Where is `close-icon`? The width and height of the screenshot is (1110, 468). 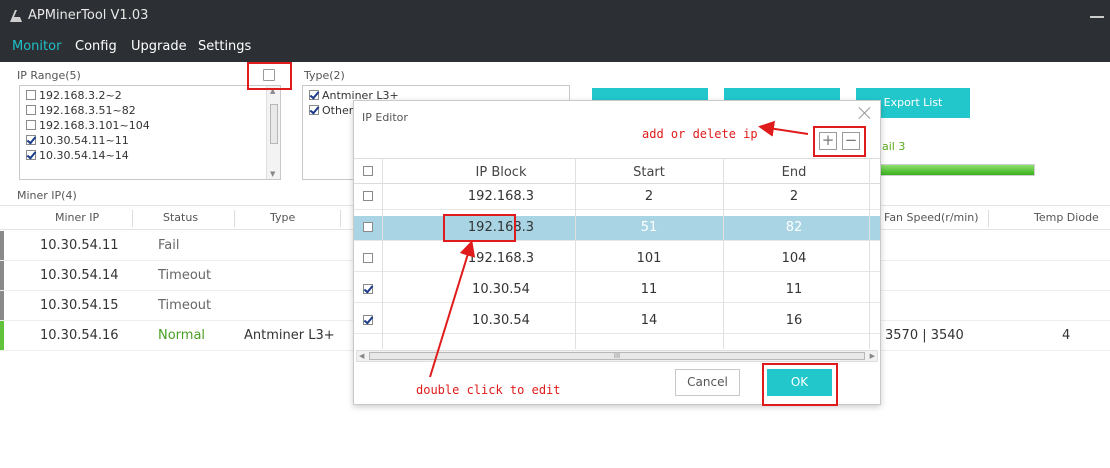 close-icon is located at coordinates (865, 113).